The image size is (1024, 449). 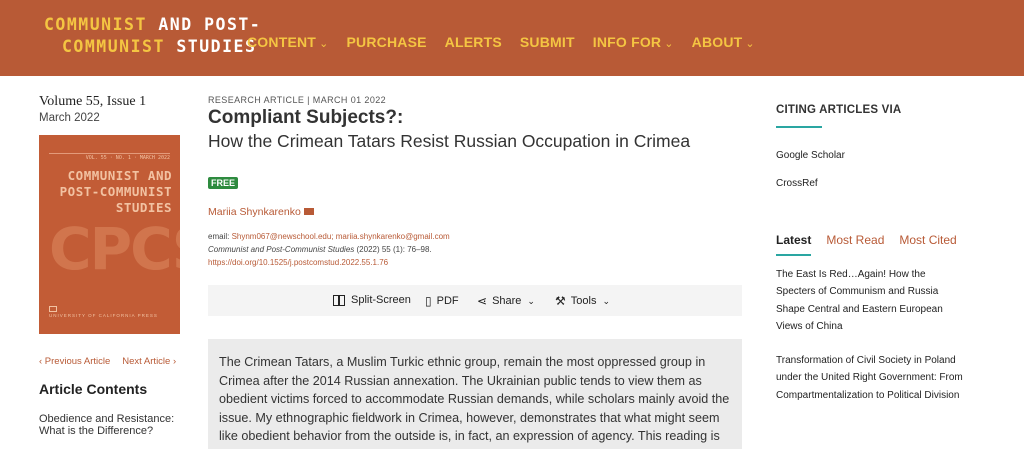 I want to click on nav-alerts: ALERTS, so click(x=473, y=42).